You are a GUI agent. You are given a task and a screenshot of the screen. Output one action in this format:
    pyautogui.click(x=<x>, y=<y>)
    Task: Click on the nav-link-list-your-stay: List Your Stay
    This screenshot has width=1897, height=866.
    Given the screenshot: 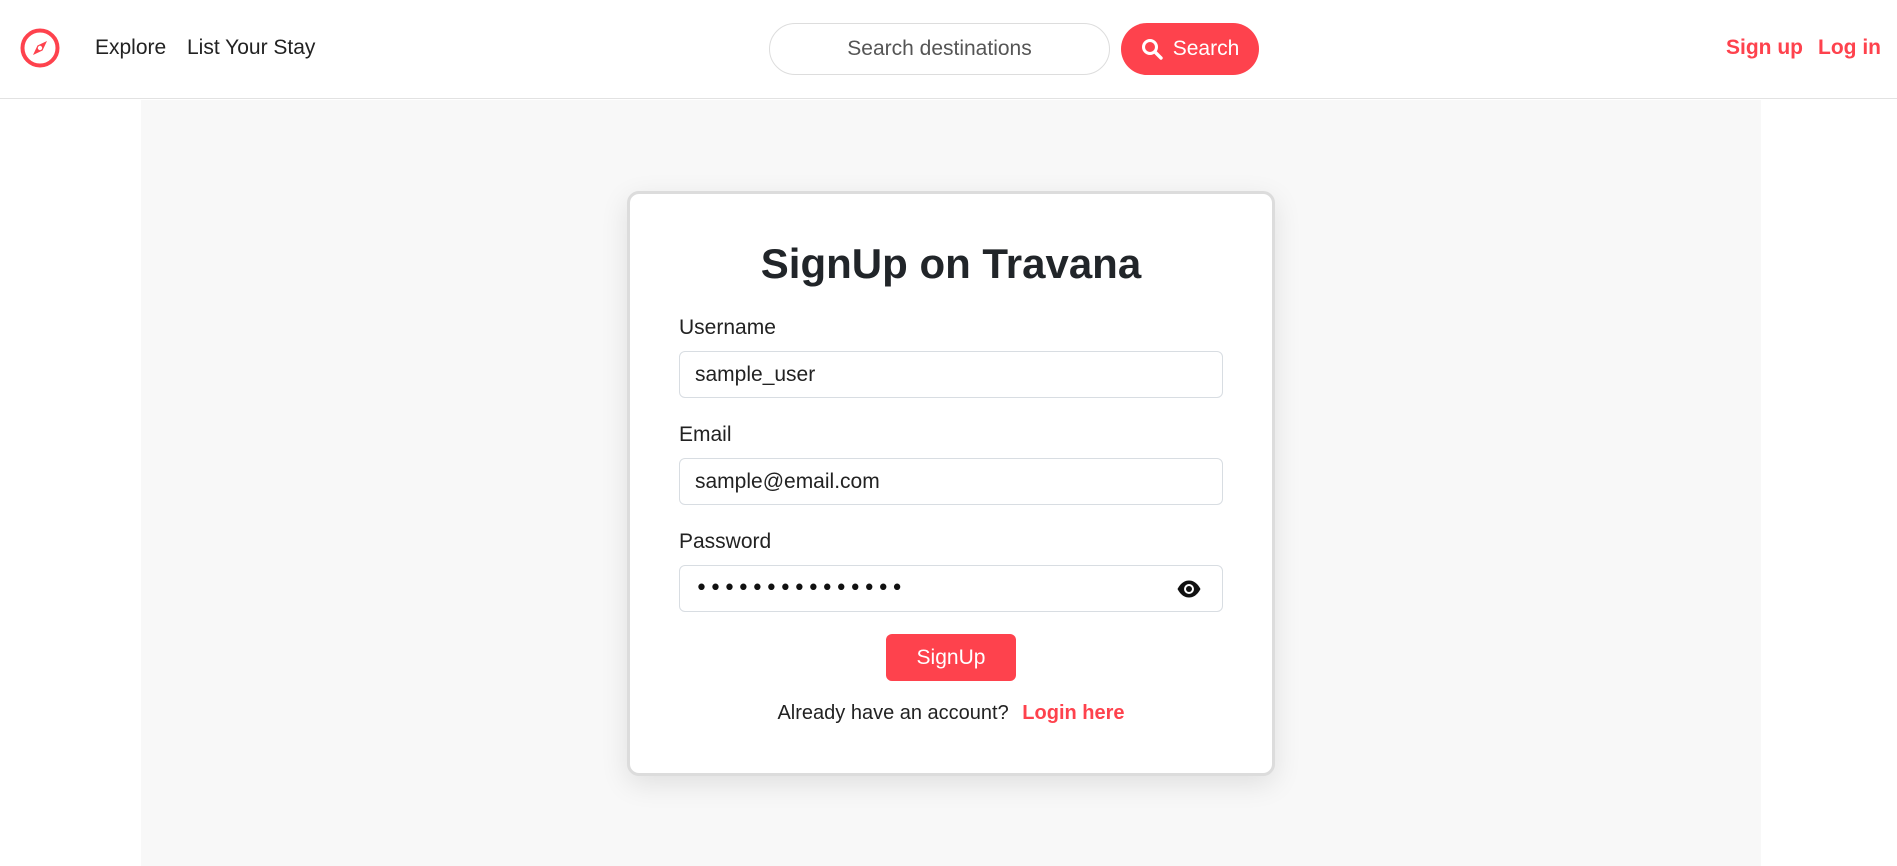 What is the action you would take?
    pyautogui.click(x=251, y=48)
    